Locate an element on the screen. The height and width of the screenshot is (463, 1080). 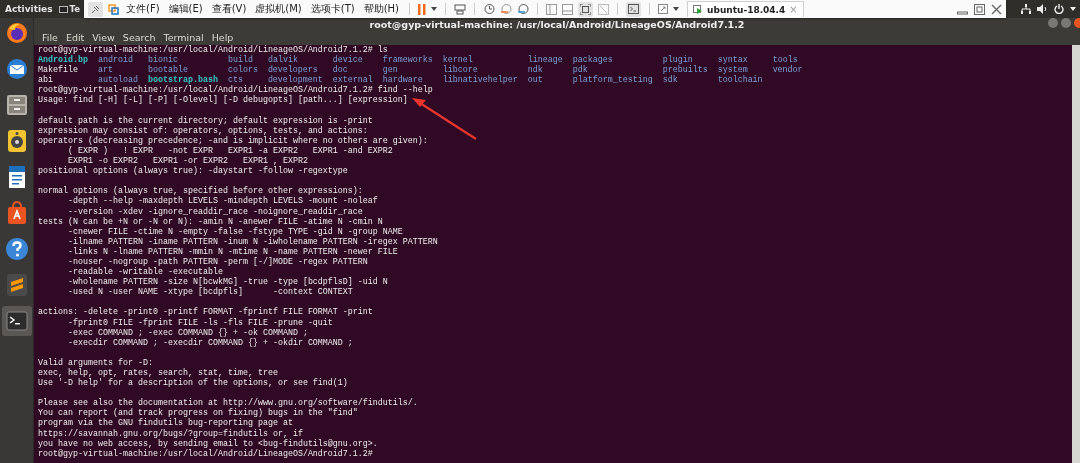
output-line: Valid arguments for -D: is located at coordinates (95, 362).